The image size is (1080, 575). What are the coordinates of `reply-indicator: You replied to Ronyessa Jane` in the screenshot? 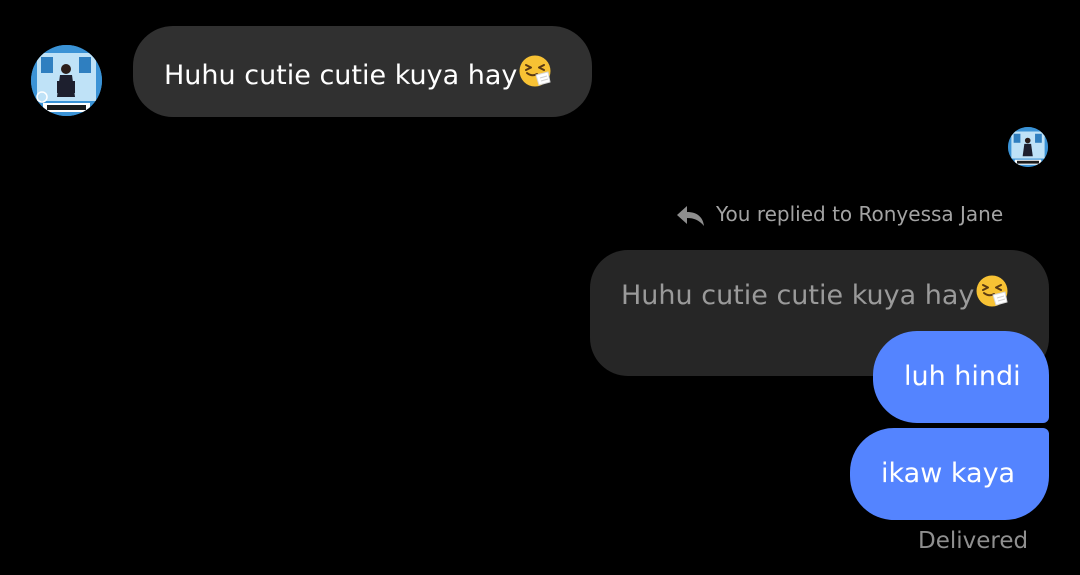 It's located at (839, 215).